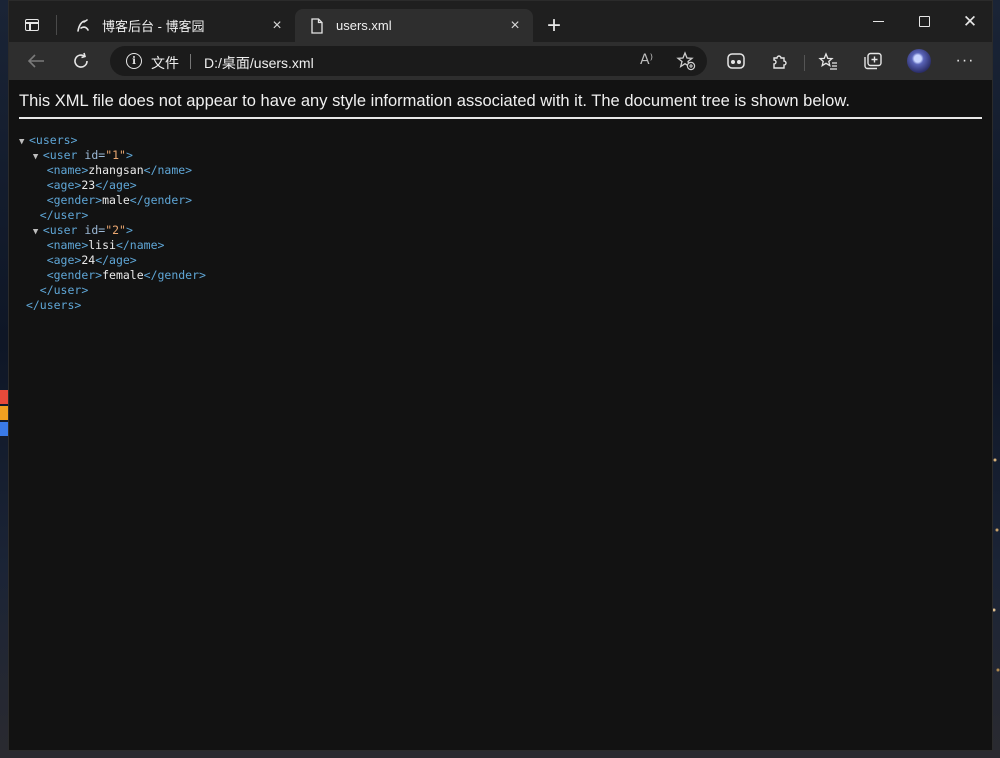 The image size is (1000, 758). I want to click on profile-avatar, so click(919, 61).